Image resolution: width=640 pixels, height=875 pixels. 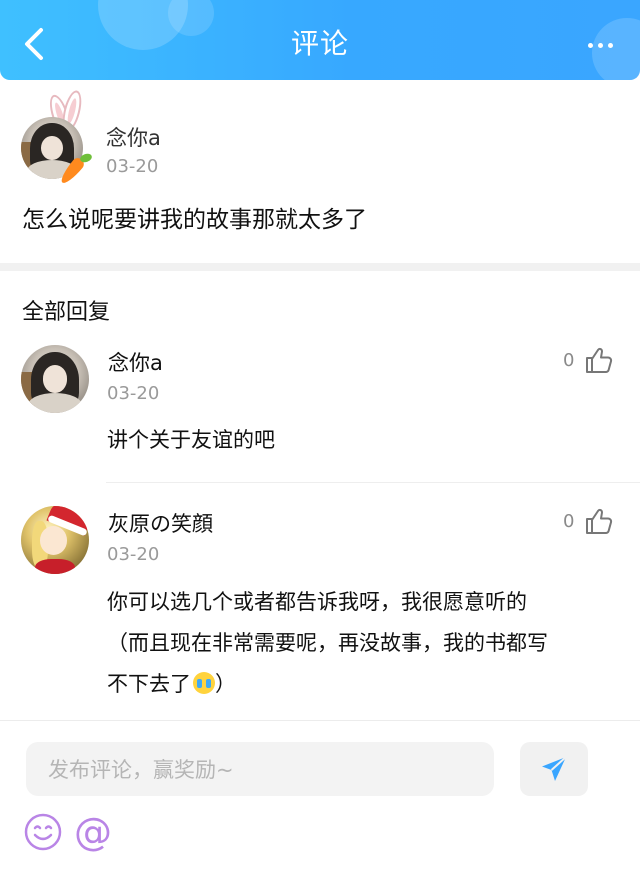 I want to click on reply-text-segment: ）, so click(x=225, y=684).